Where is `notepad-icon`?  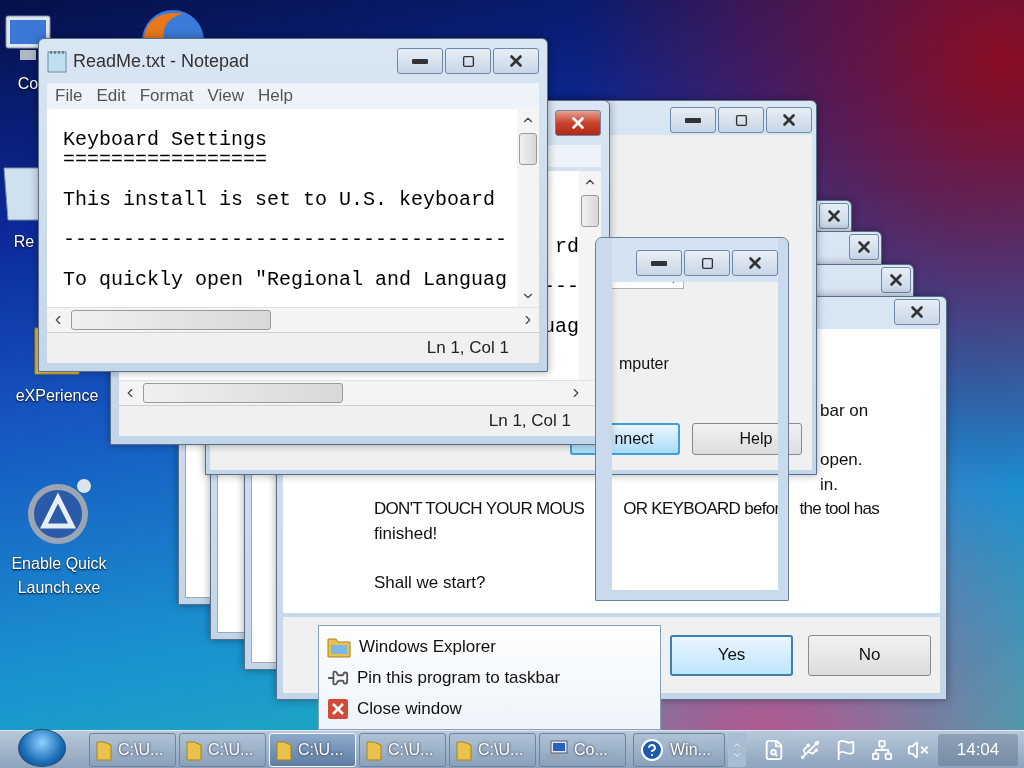
notepad-icon is located at coordinates (57, 61).